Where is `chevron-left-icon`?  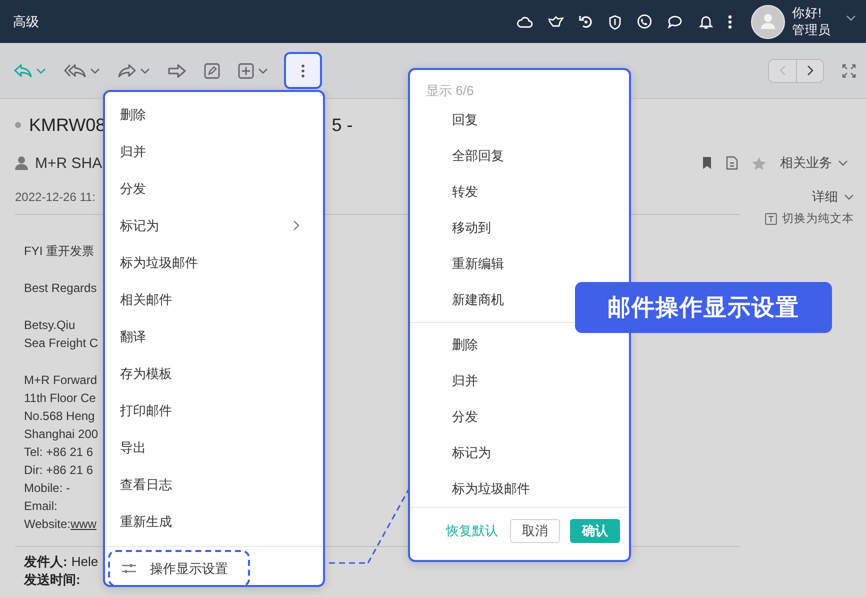
chevron-left-icon is located at coordinates (782, 70).